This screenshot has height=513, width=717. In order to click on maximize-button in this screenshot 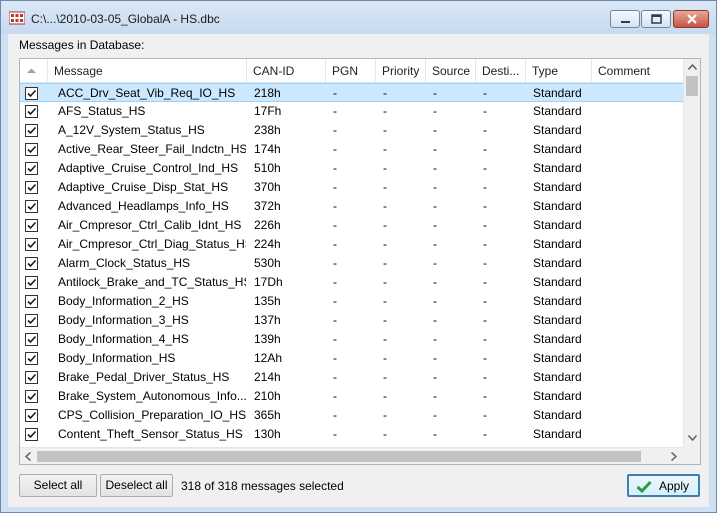, I will do `click(656, 19)`.